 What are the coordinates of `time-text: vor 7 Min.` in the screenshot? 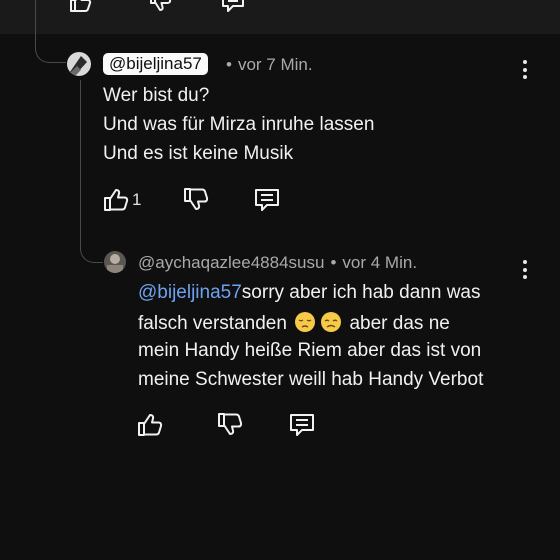 It's located at (275, 64).